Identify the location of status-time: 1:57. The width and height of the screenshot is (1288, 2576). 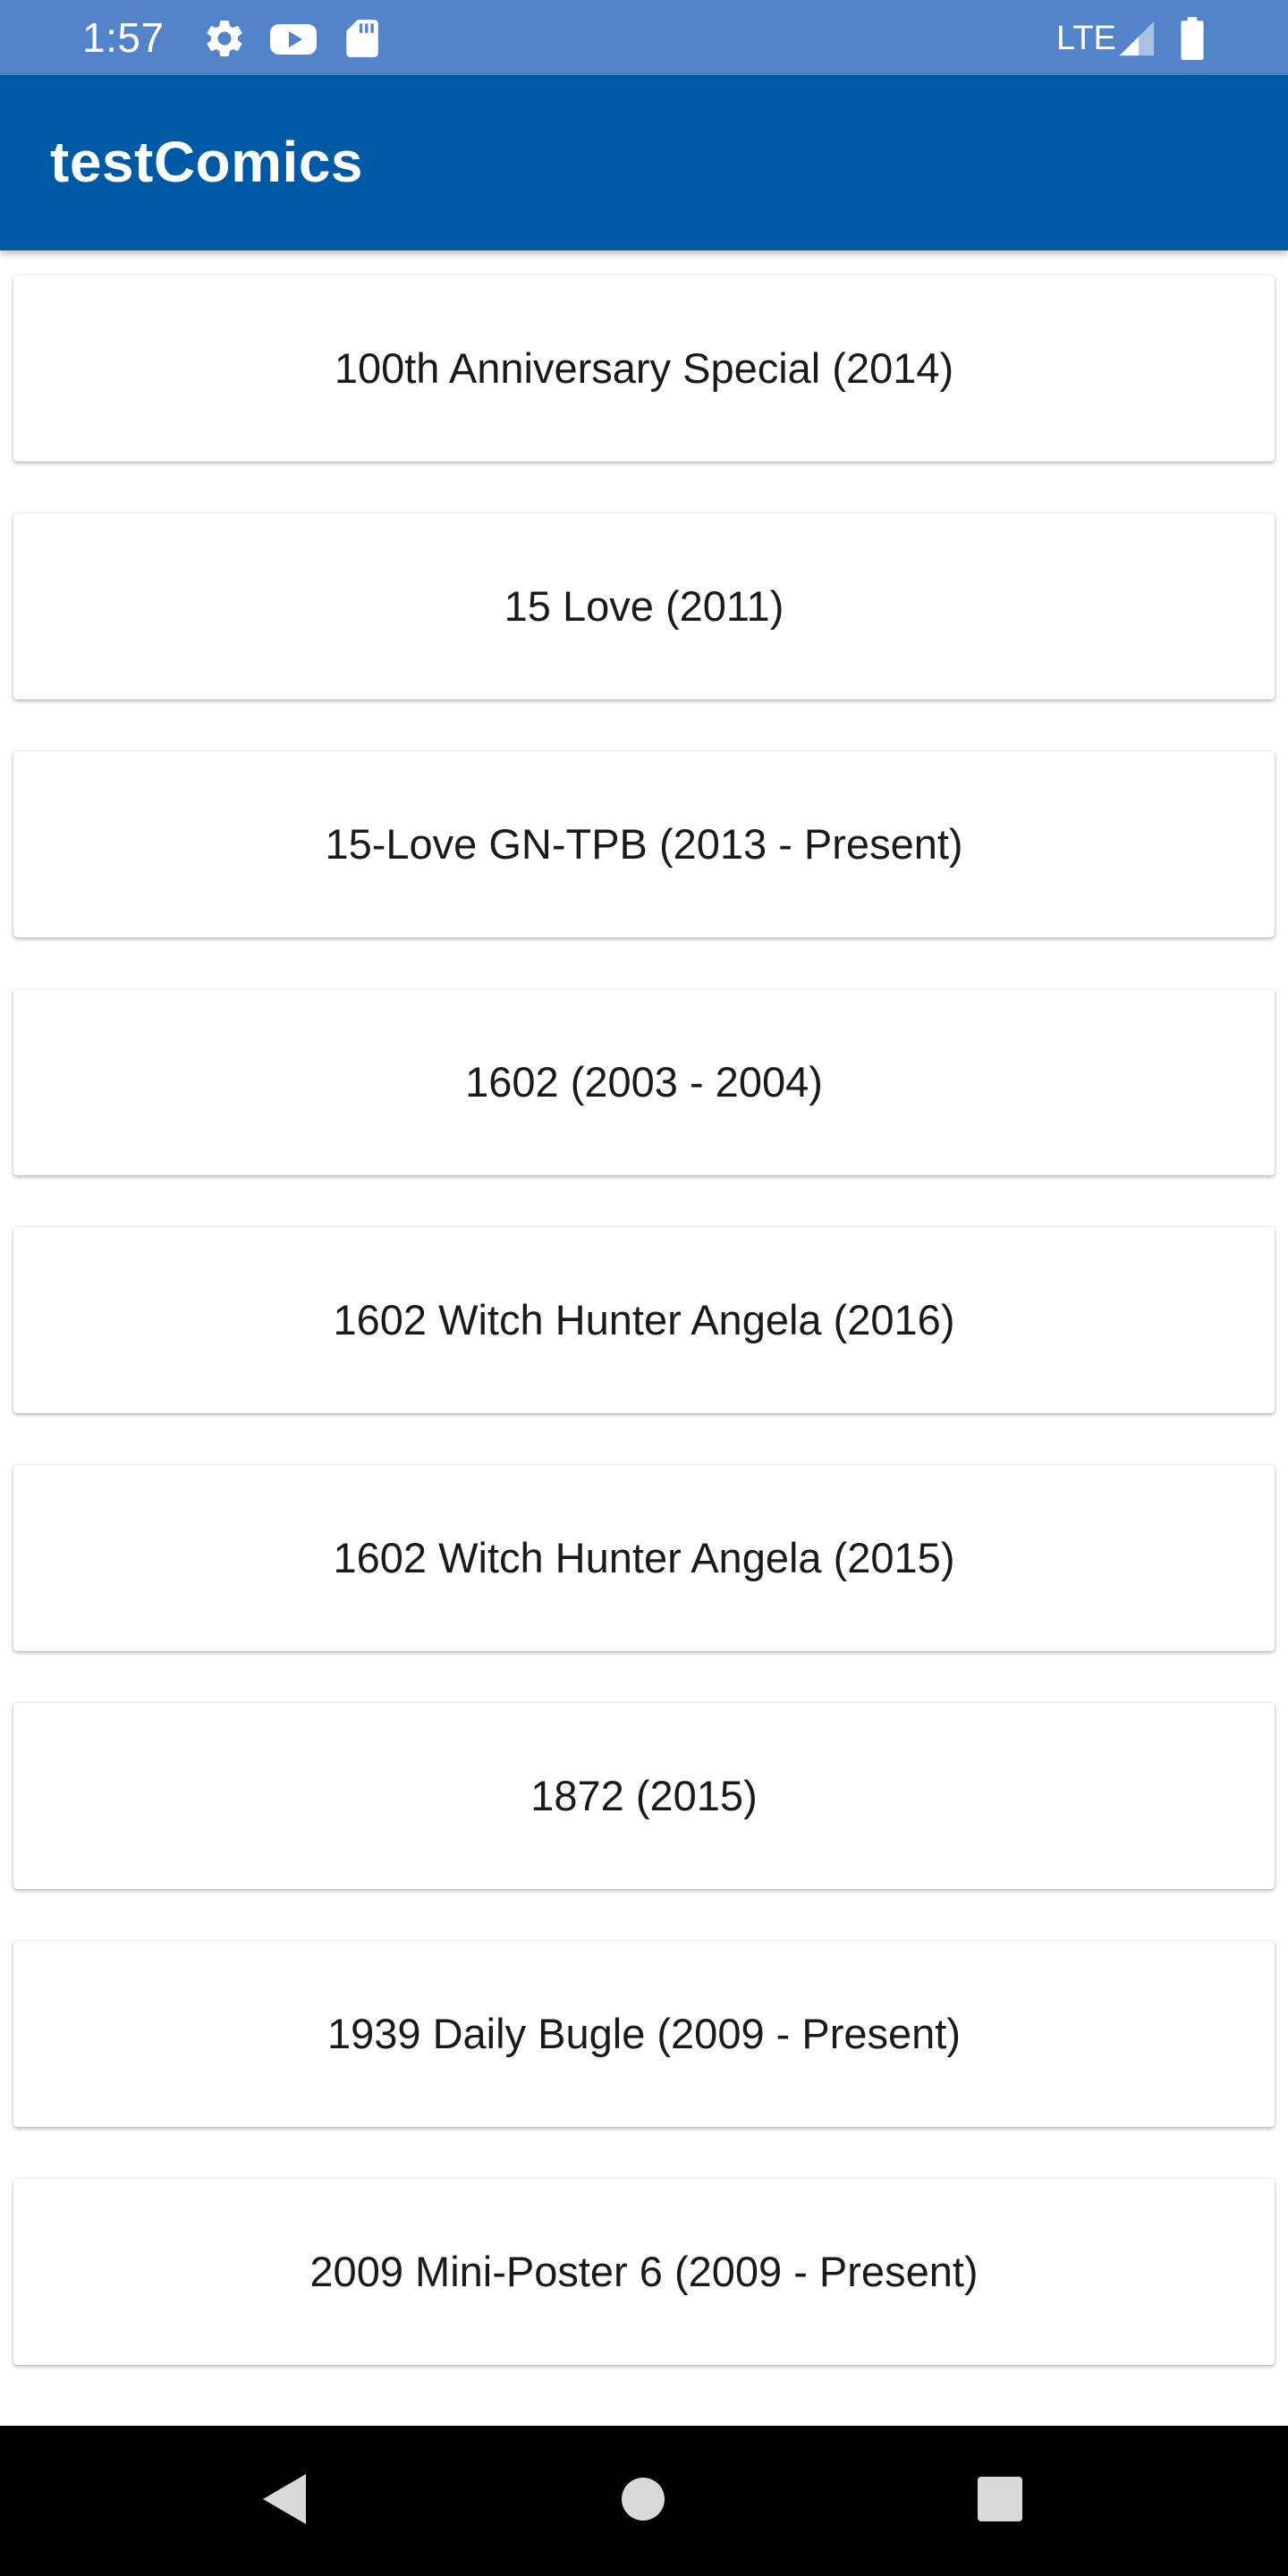
(123, 37).